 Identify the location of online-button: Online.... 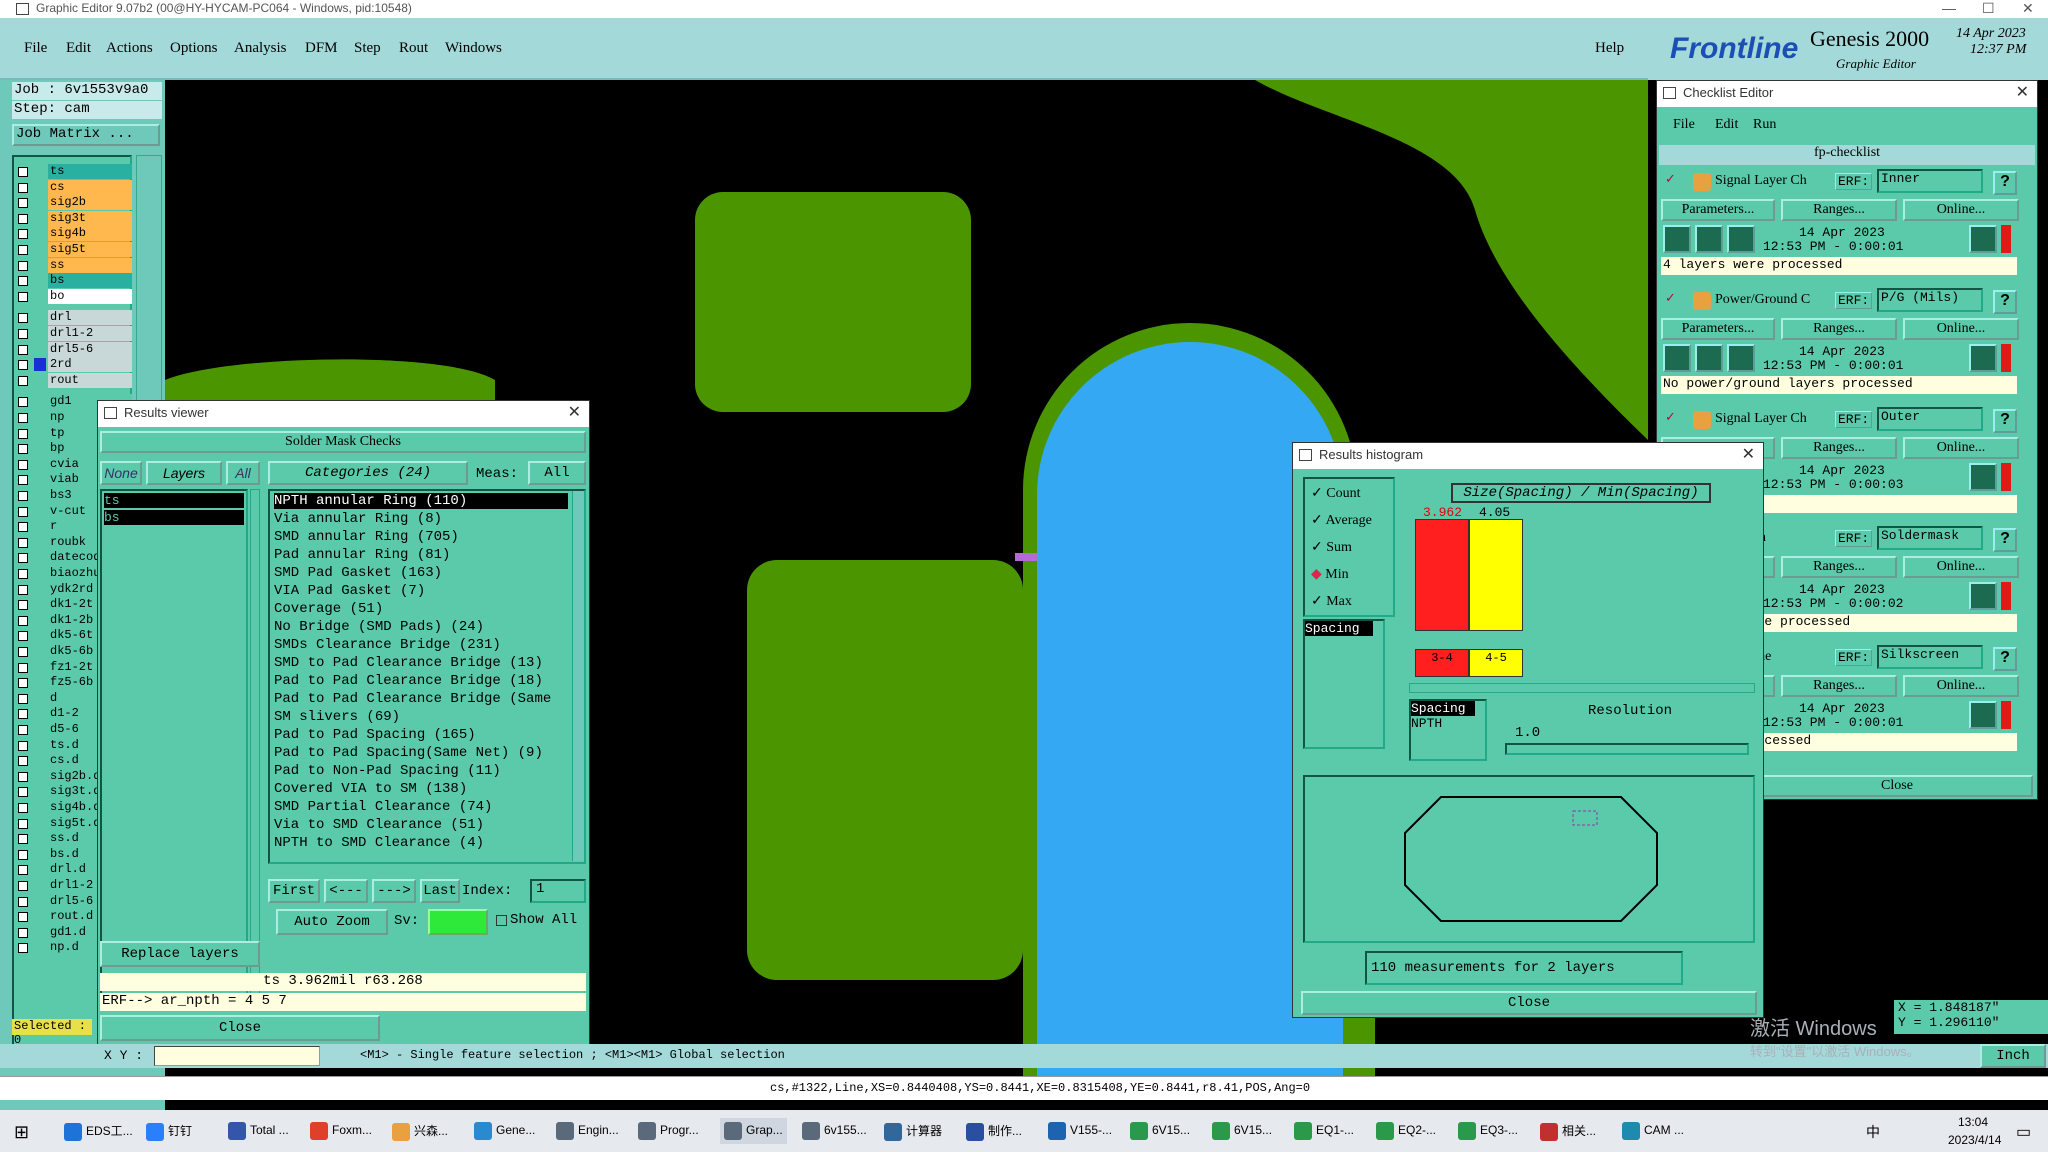
(1961, 567).